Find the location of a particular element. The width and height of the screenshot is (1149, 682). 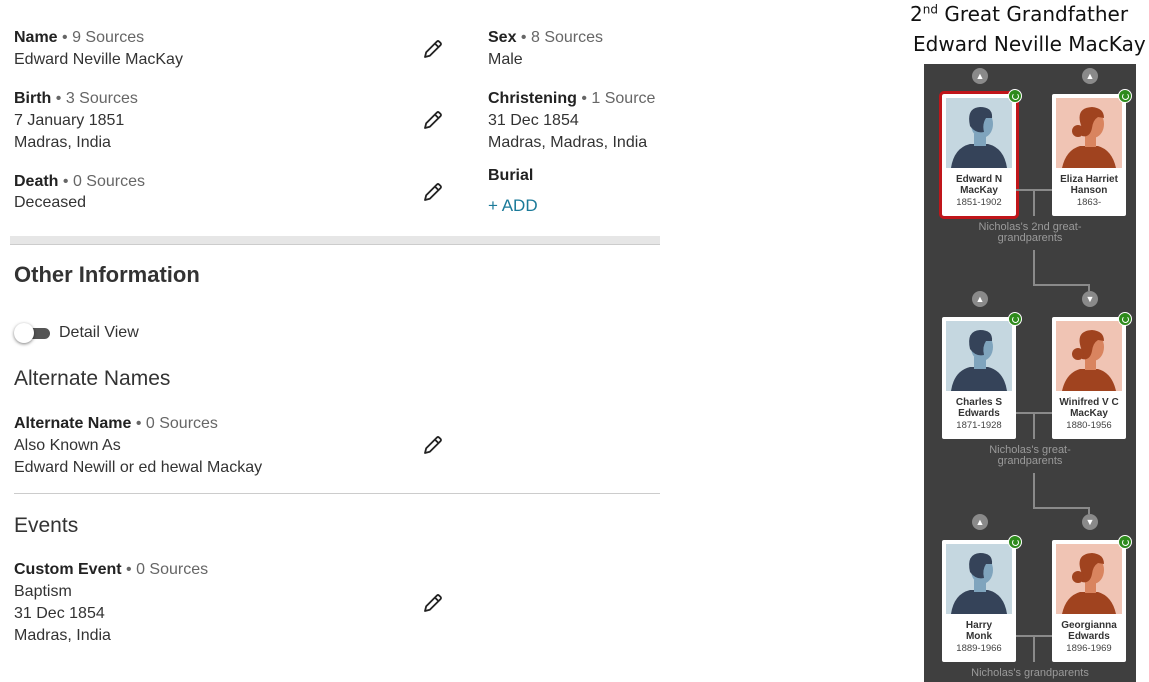

alternate-name-type: Also Known As is located at coordinates (67, 445).